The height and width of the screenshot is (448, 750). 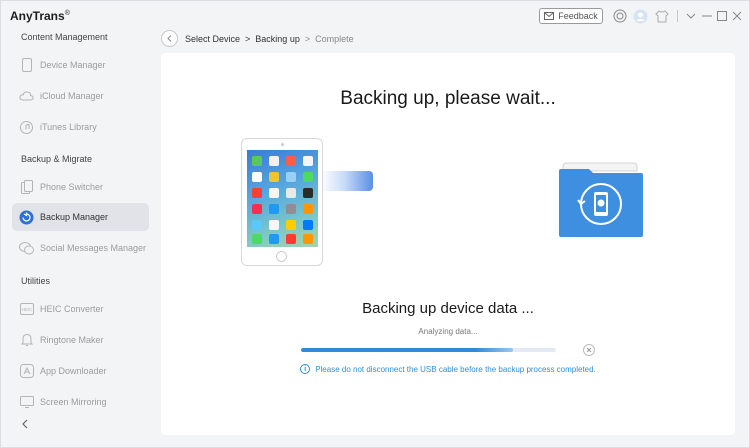 I want to click on section-title-content-management: Content Management, so click(x=64, y=37).